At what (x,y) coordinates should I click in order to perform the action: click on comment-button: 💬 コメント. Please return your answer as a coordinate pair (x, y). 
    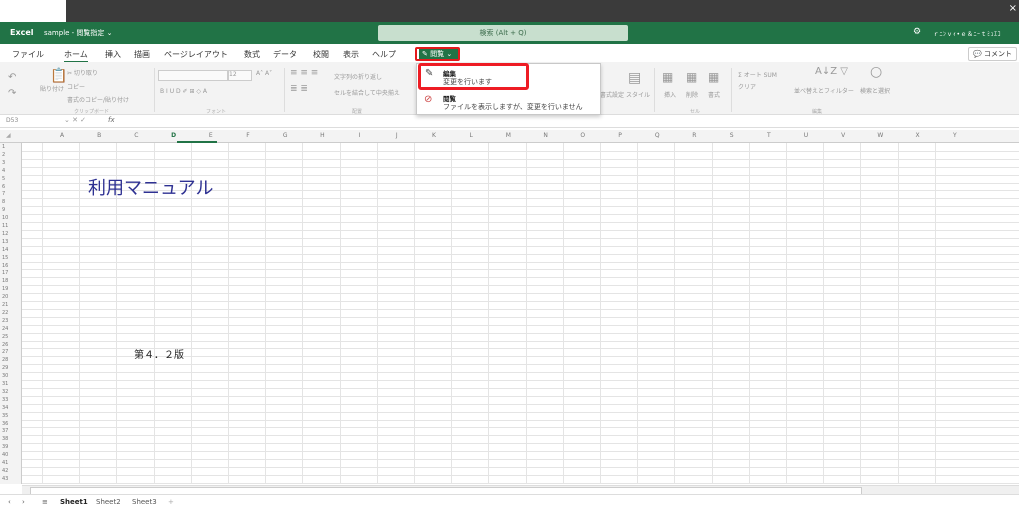
    Looking at the image, I should click on (992, 54).